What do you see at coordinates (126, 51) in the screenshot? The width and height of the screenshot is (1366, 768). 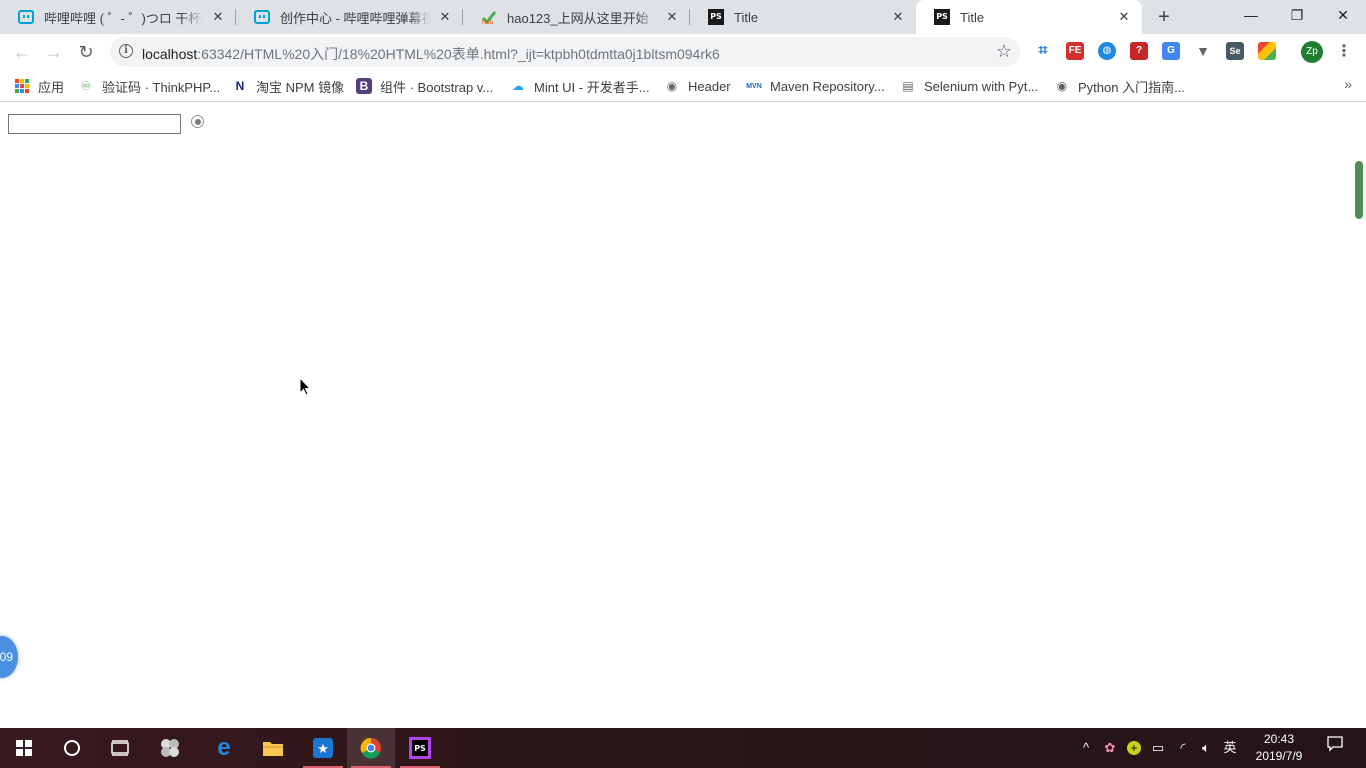 I see `info-icon: i` at bounding box center [126, 51].